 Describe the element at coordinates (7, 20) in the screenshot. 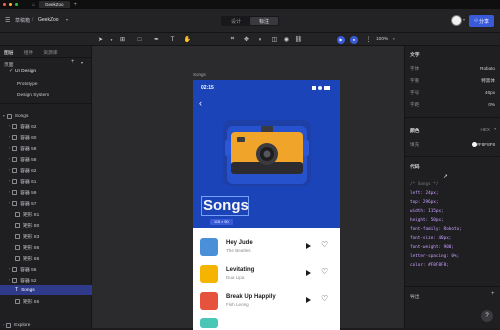

I see `menu-icon: ☰` at that location.